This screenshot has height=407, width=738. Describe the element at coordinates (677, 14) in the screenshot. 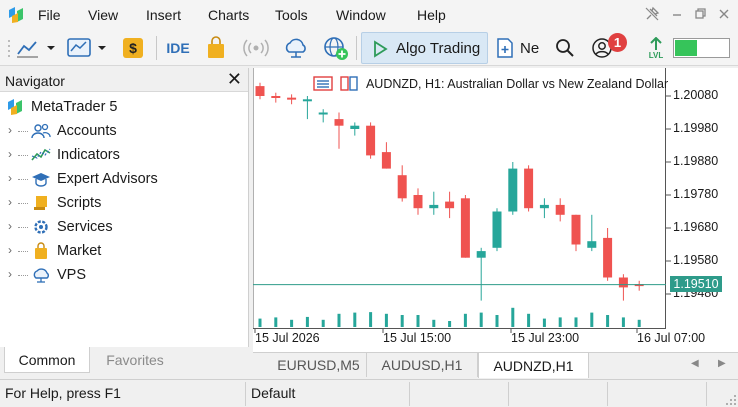

I see `minimize-icon` at that location.